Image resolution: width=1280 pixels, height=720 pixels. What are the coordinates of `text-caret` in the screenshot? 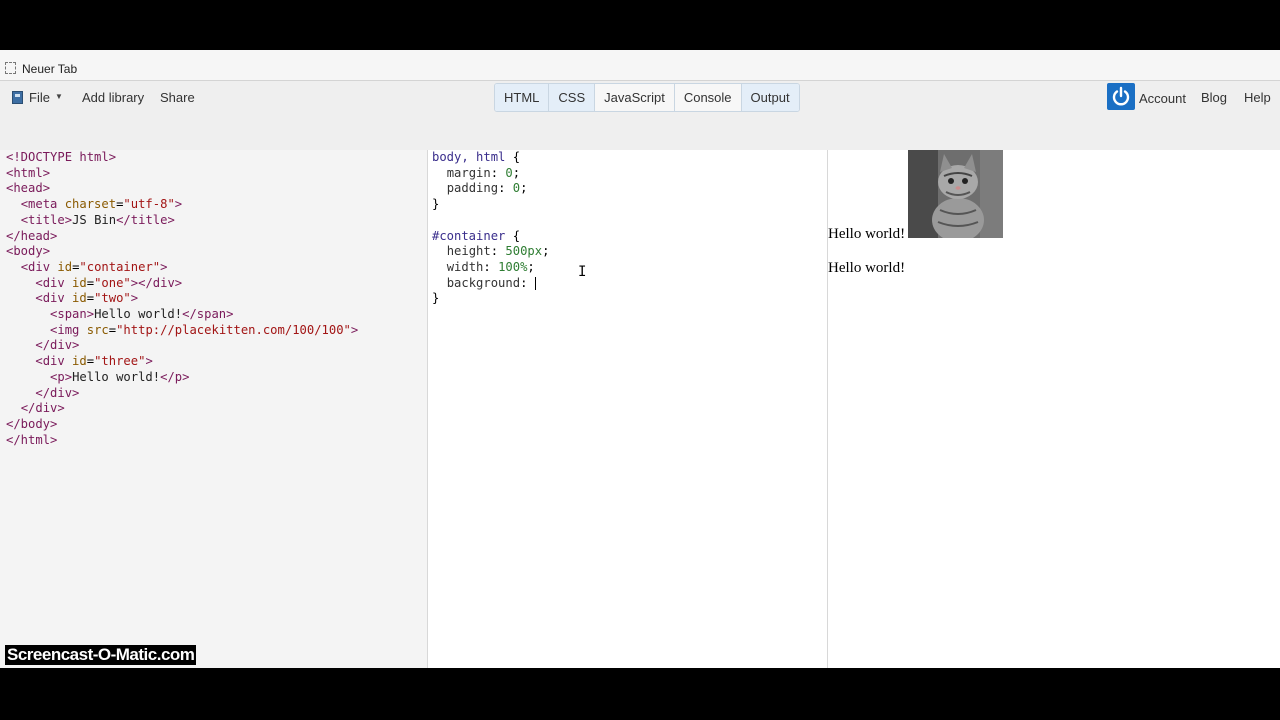 It's located at (535, 283).